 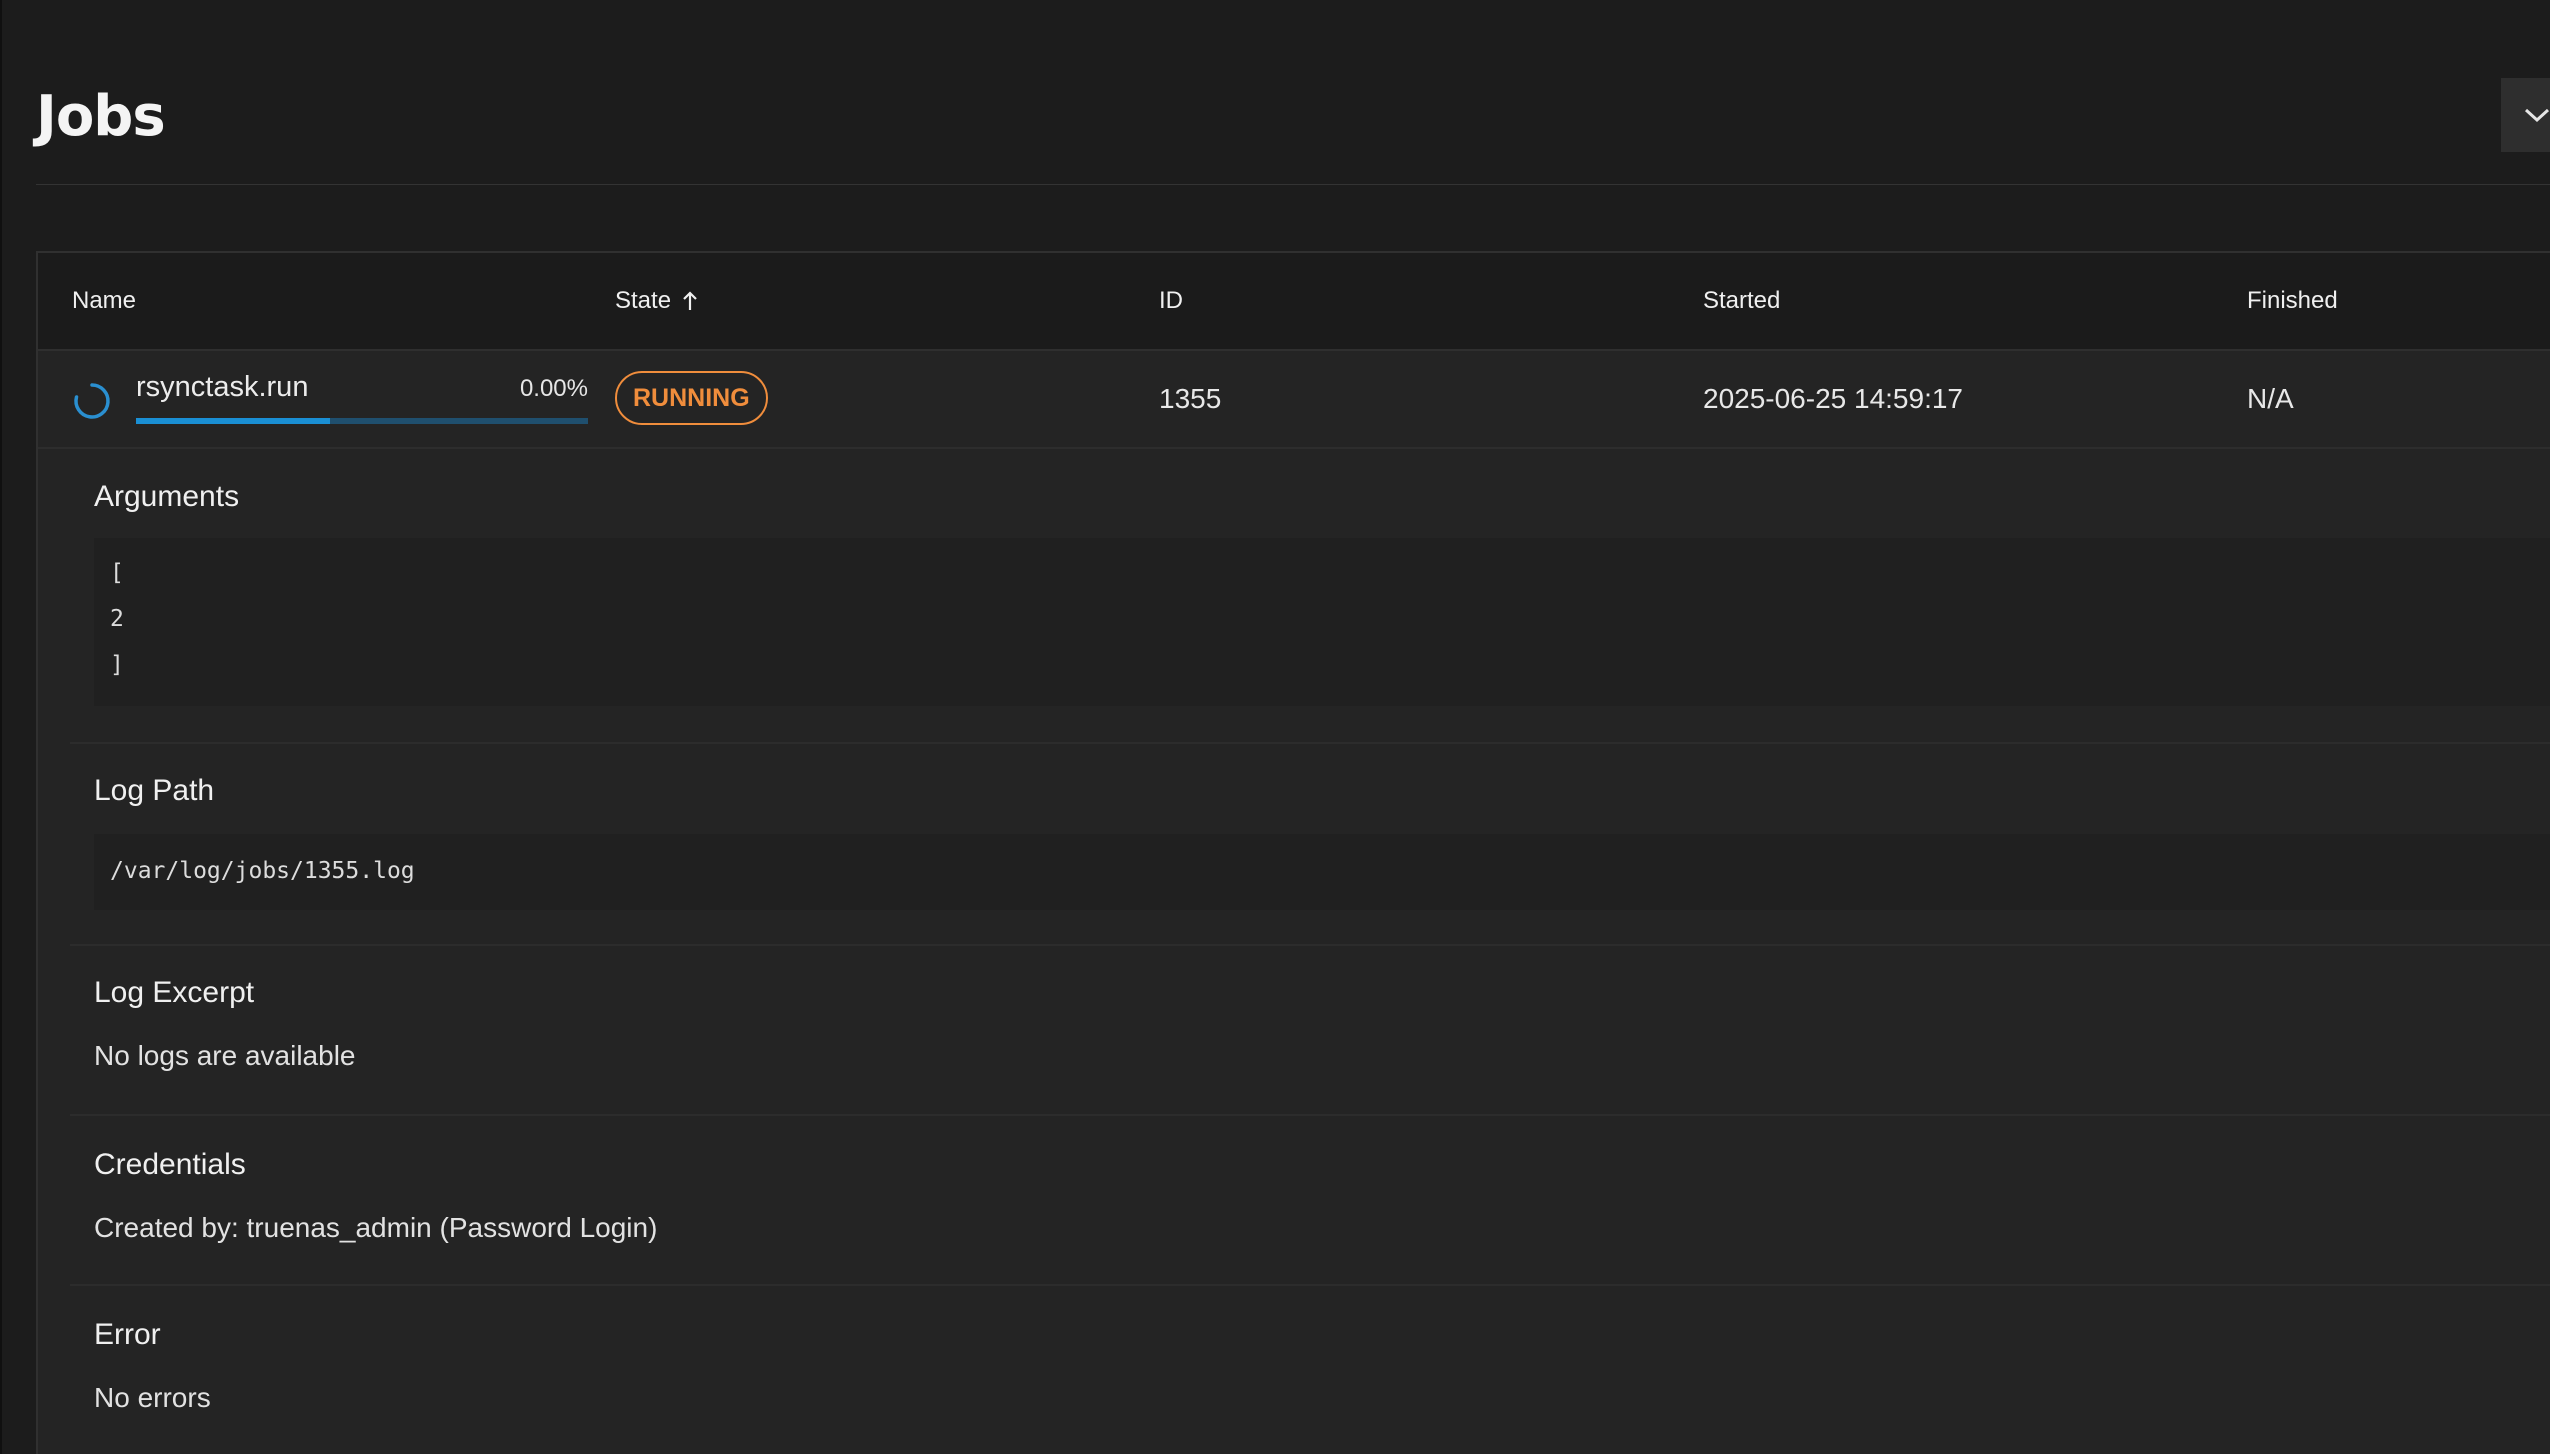 I want to click on column-header-label: State, so click(x=643, y=300).